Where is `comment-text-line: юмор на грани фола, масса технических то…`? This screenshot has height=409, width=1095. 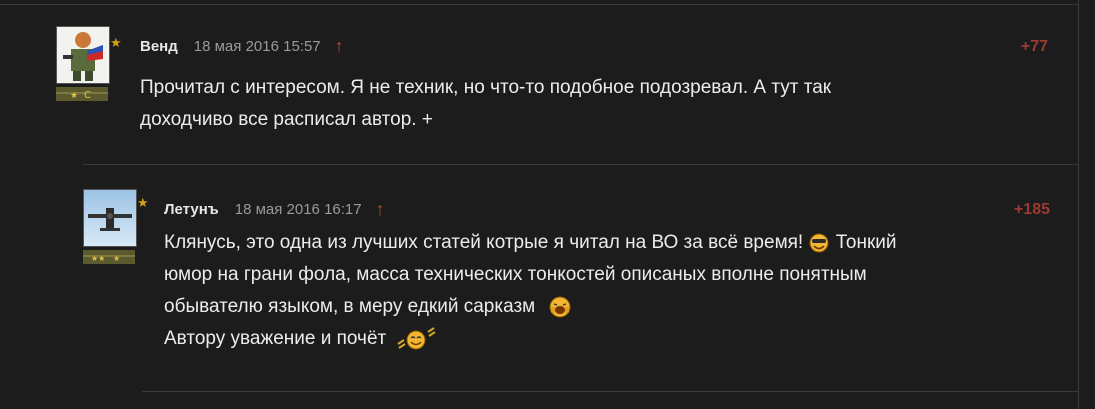
comment-text-line: юмор на грани фола, масса технических то… is located at coordinates (515, 274).